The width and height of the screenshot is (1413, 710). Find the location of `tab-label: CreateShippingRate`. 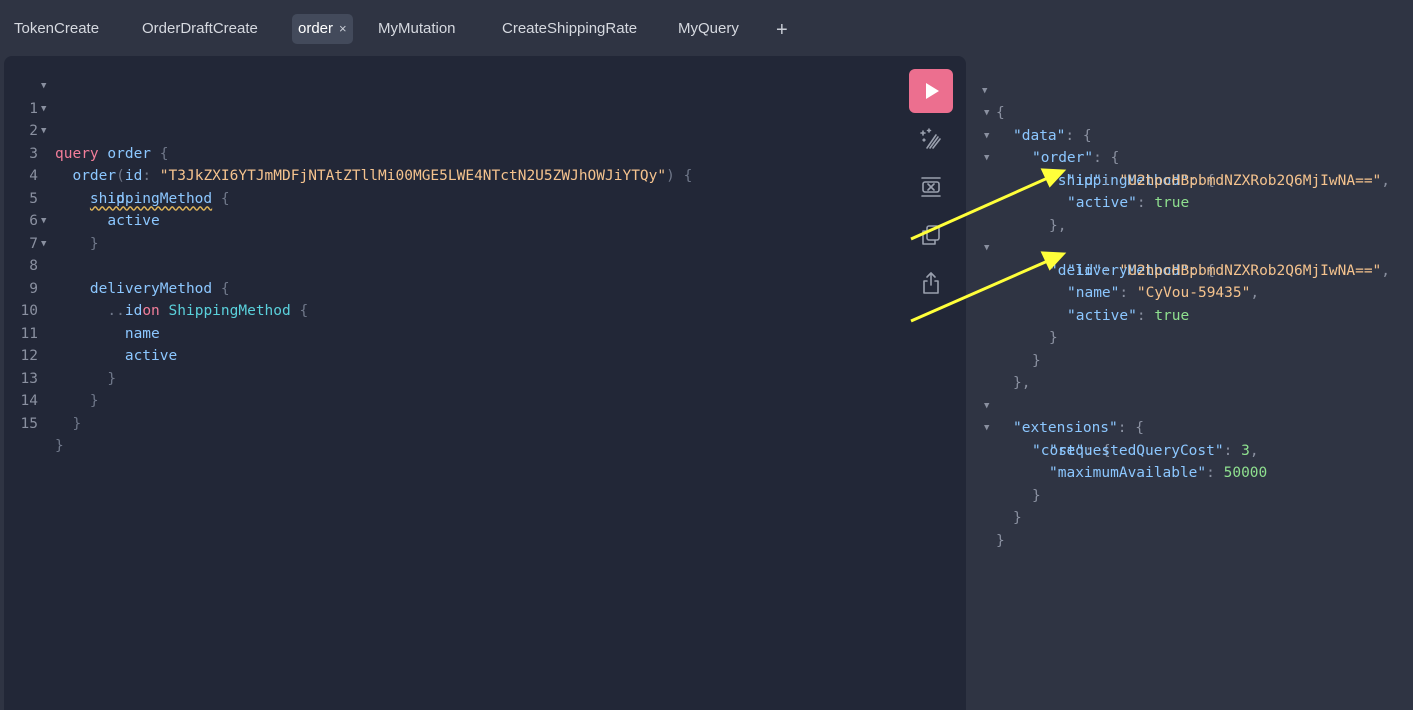

tab-label: CreateShippingRate is located at coordinates (570, 28).